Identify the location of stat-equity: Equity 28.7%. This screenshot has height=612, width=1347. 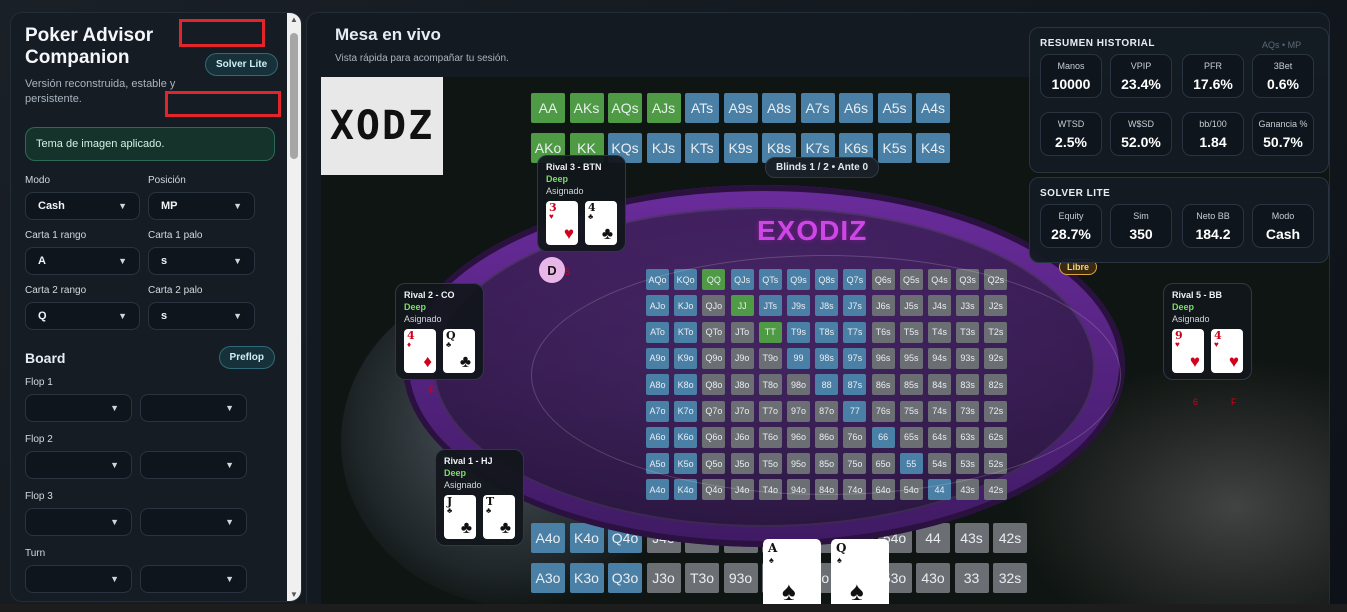
(1071, 226).